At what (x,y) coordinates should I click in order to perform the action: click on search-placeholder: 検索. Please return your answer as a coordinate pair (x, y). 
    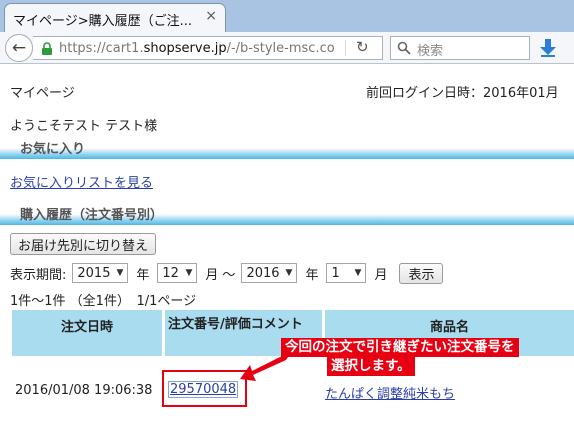
    Looking at the image, I should click on (430, 51).